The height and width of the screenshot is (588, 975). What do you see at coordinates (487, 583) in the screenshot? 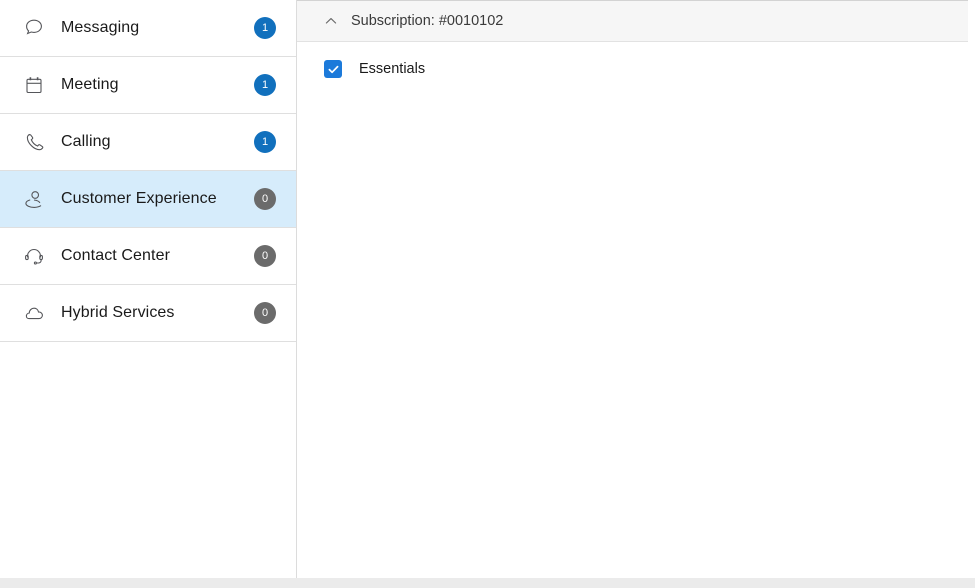
I see `footer-strip` at bounding box center [487, 583].